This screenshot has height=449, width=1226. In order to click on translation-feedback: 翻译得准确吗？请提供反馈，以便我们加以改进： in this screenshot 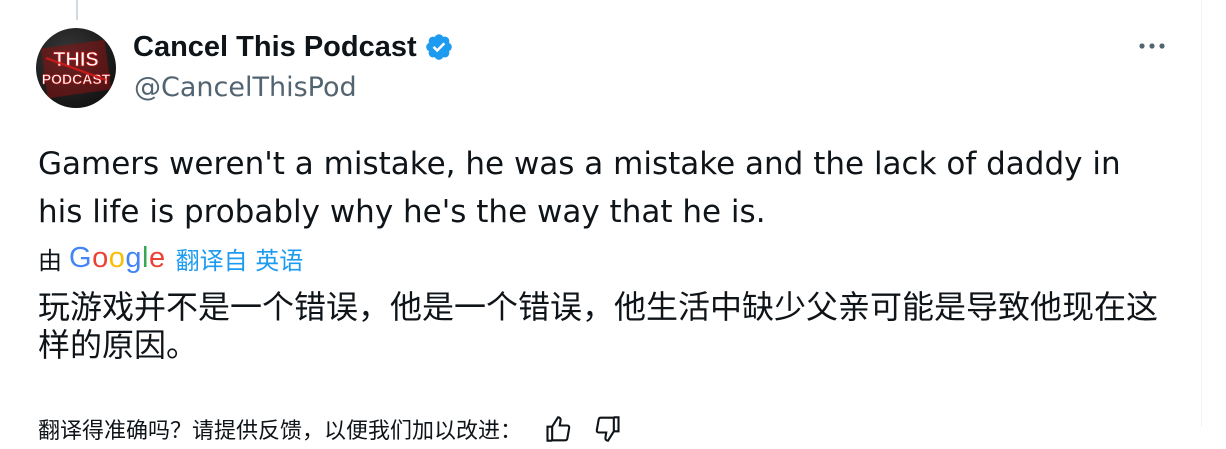, I will do `click(330, 429)`.